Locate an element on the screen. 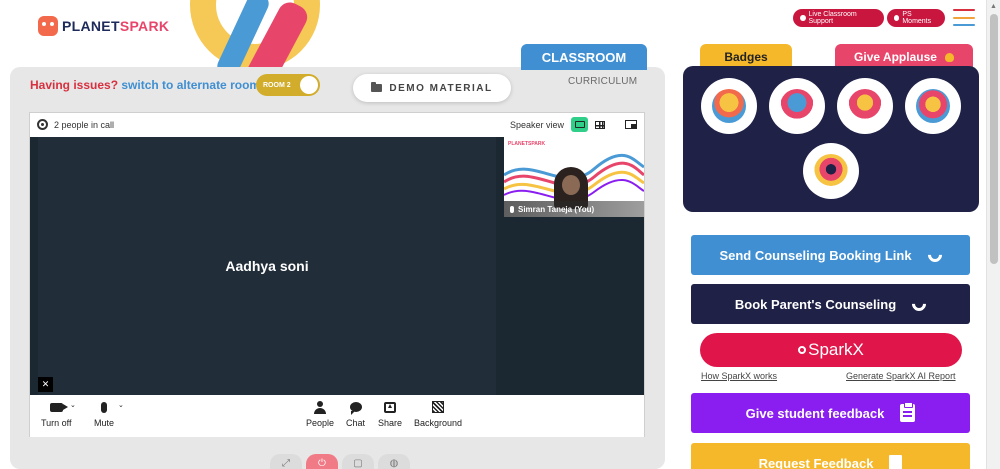  demo-material-button: DEMO MATERIAL is located at coordinates (432, 88).